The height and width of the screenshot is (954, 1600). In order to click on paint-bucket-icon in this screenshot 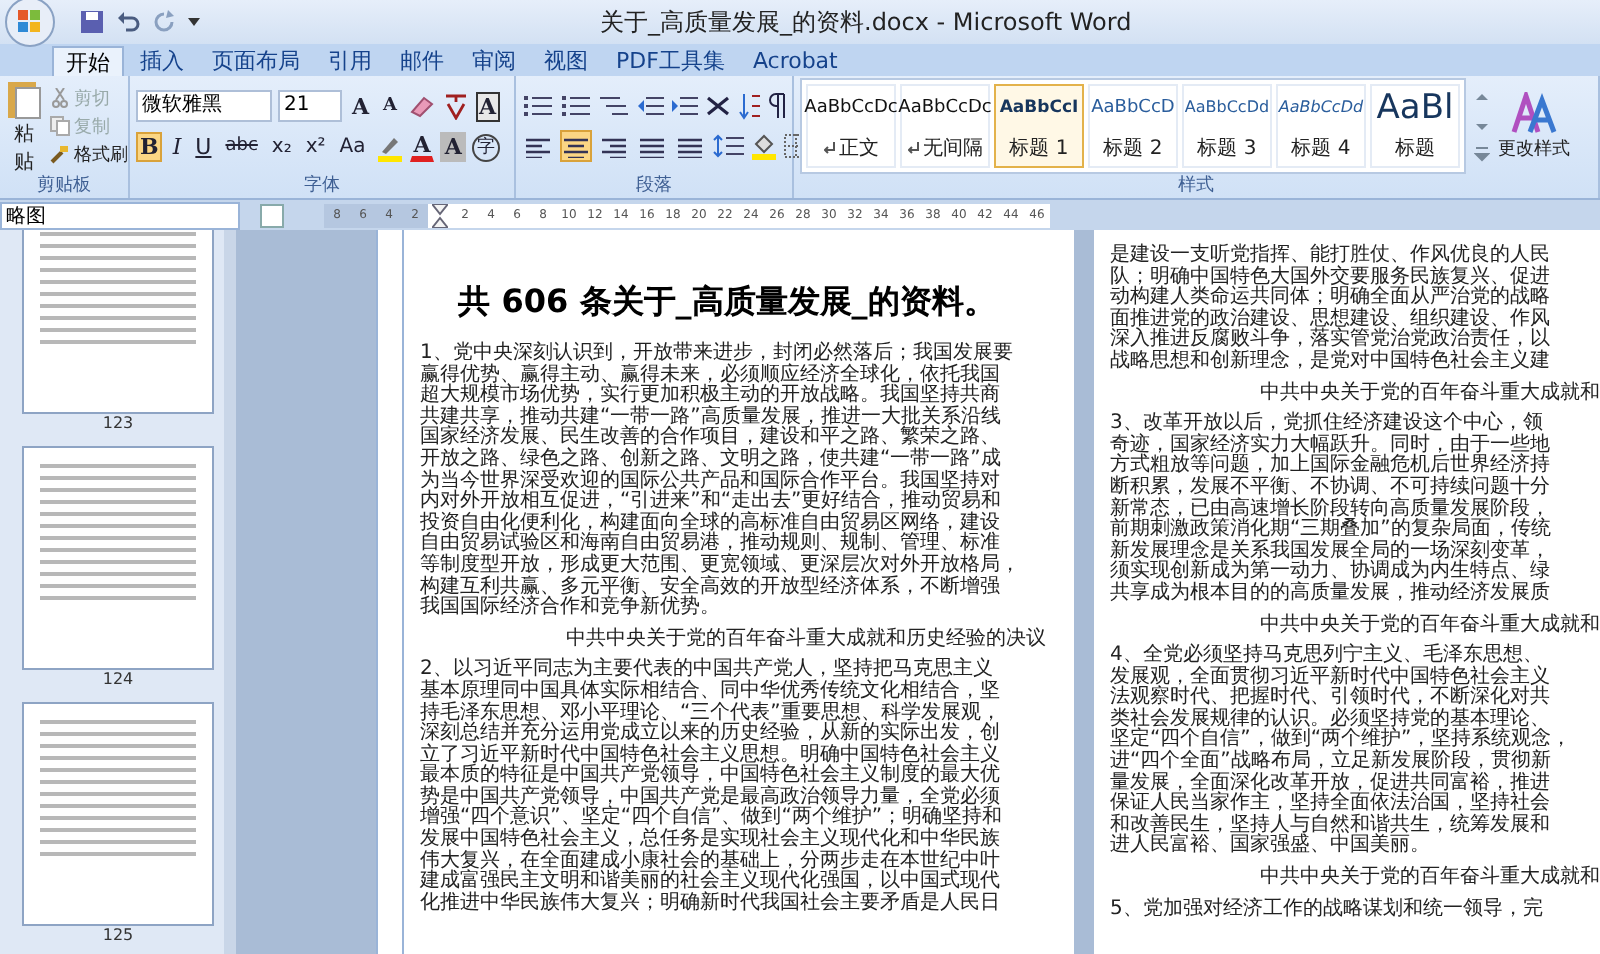, I will do `click(764, 145)`.